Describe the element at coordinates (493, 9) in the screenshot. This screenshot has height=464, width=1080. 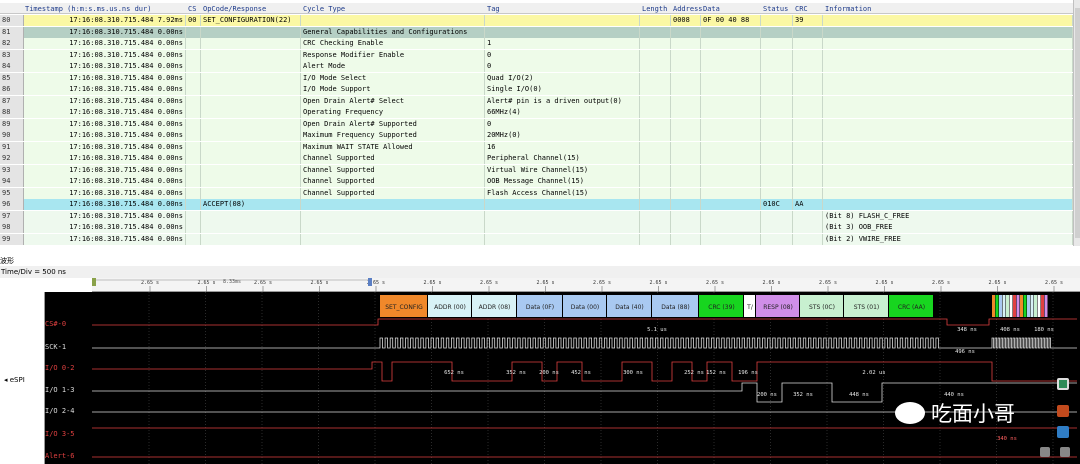
I see `column-header-tag: Tag` at that location.